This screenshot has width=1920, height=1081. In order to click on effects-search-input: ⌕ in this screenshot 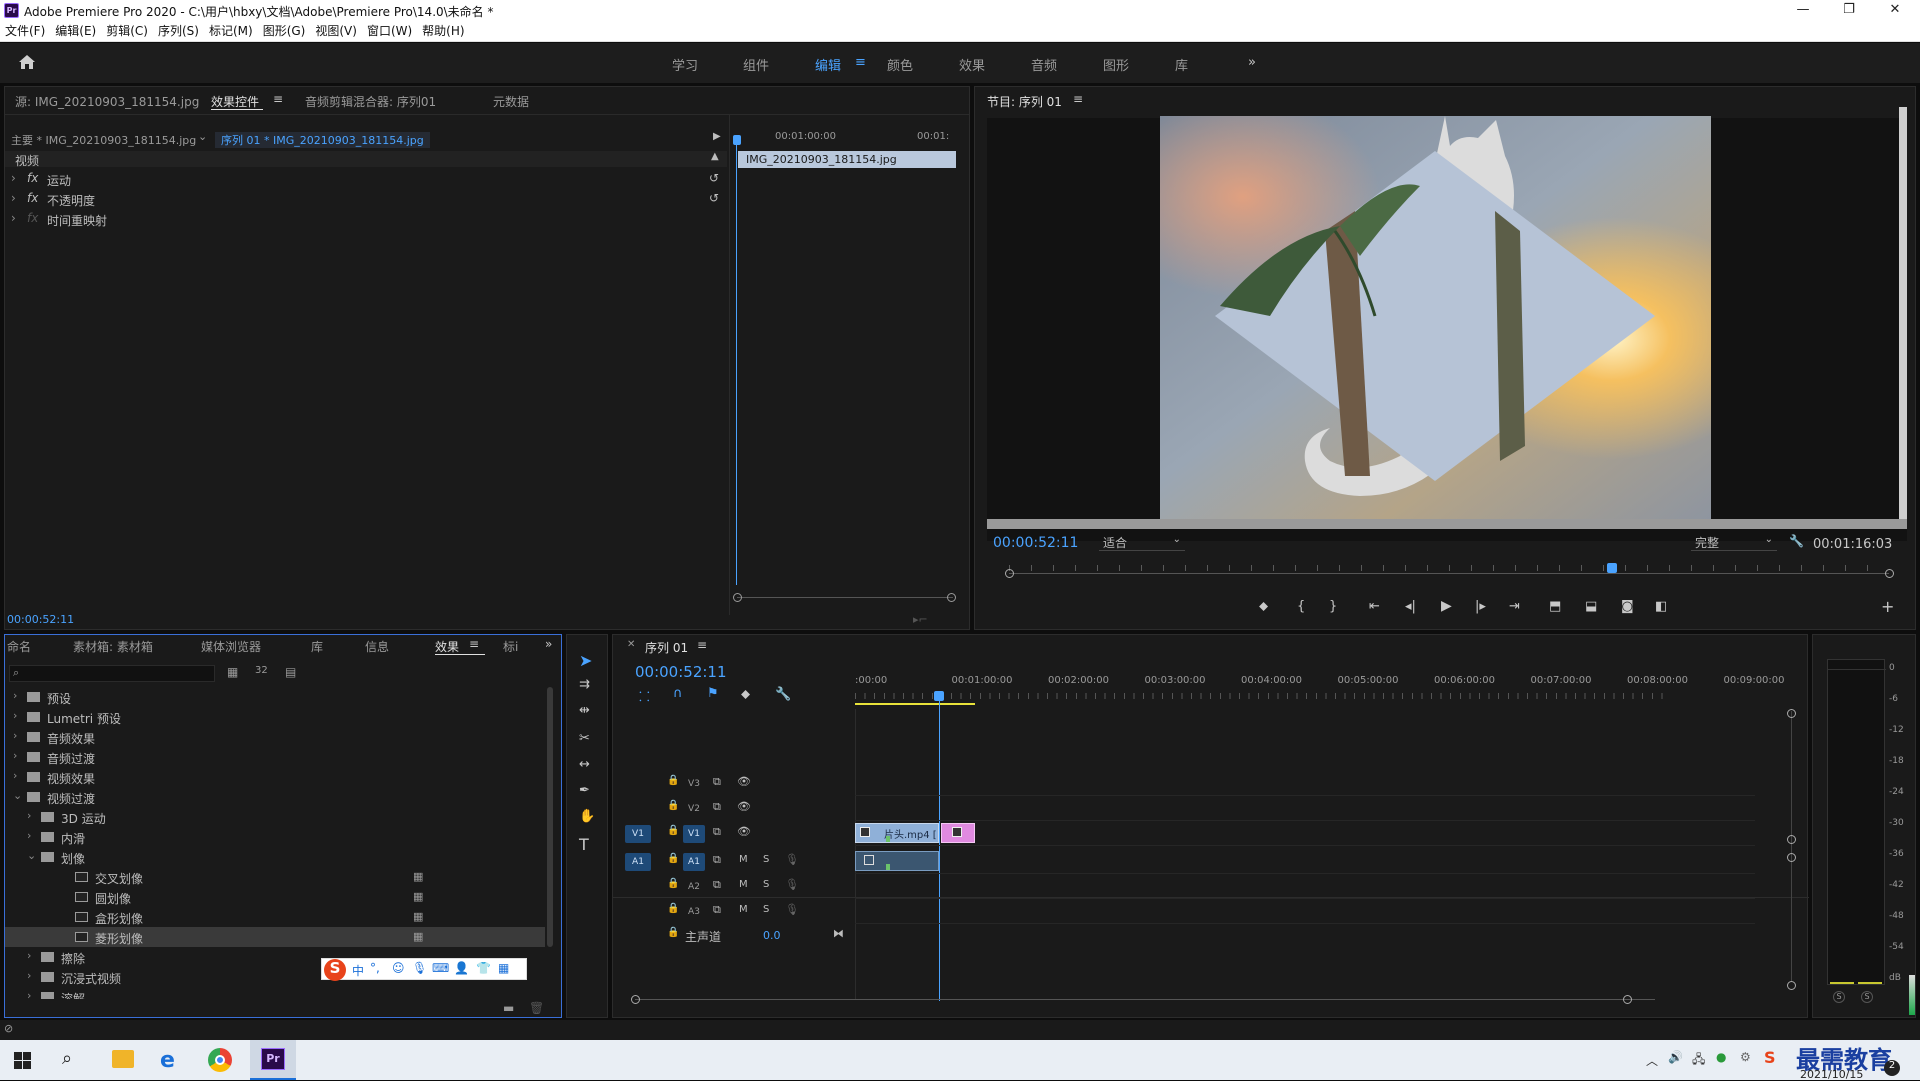, I will do `click(112, 673)`.